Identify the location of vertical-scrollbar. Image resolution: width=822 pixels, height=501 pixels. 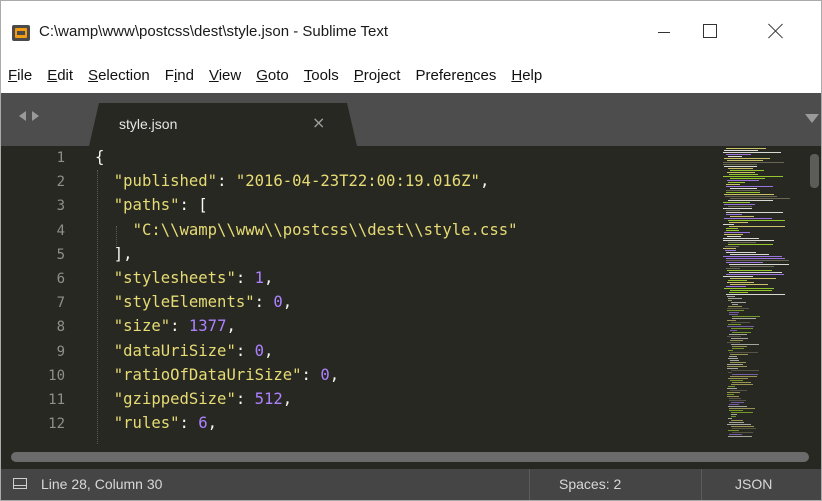
(814, 171).